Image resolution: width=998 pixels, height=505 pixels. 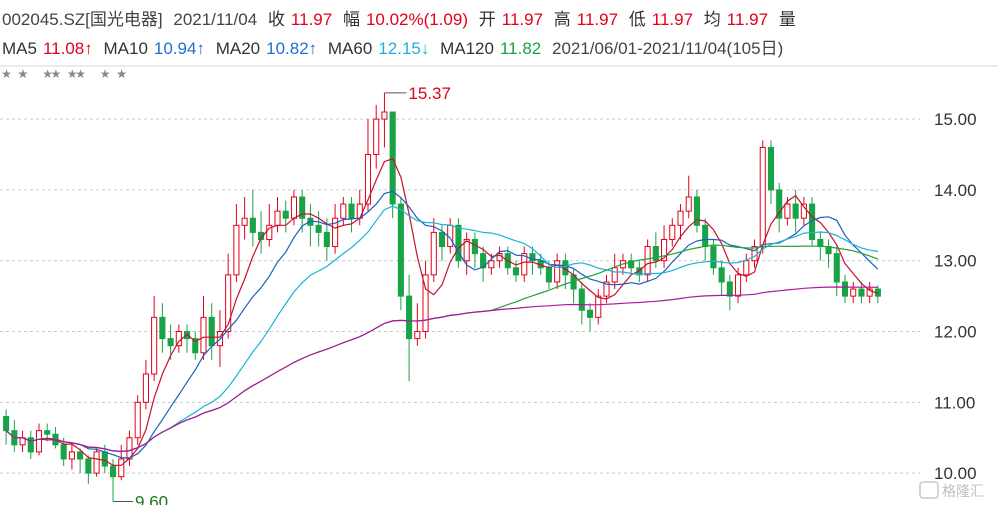 I want to click on high-annotation-label: 15.37, so click(x=429, y=93).